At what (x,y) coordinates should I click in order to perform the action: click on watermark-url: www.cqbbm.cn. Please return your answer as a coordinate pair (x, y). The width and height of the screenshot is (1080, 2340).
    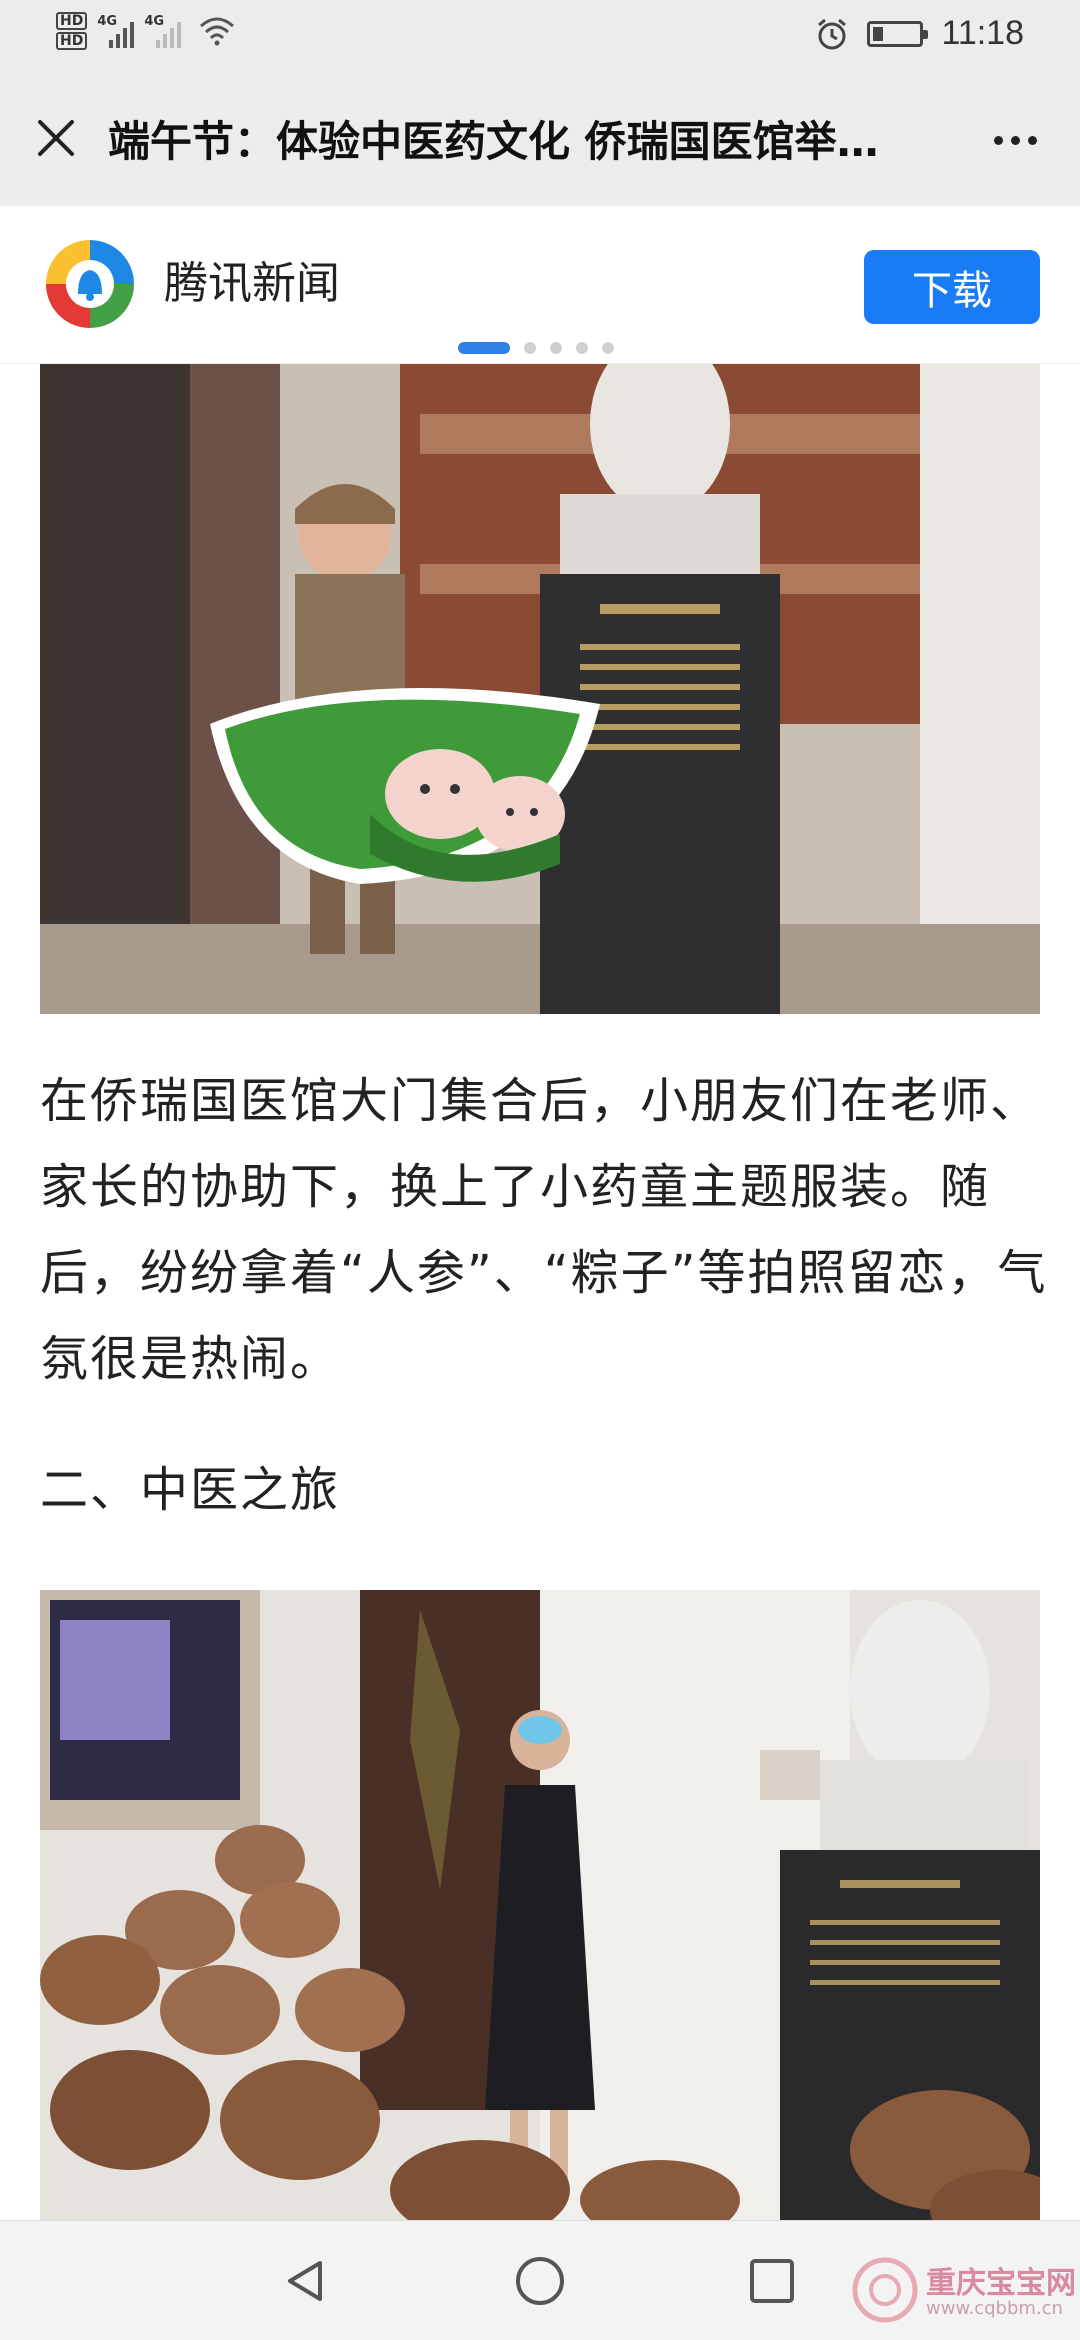
    Looking at the image, I should click on (994, 2308).